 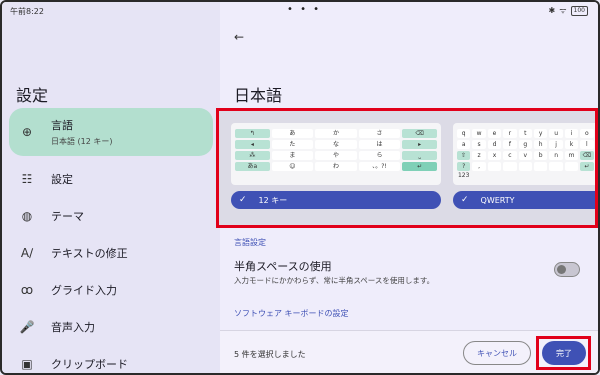 I want to click on battery-icon: 100, so click(x=579, y=10).